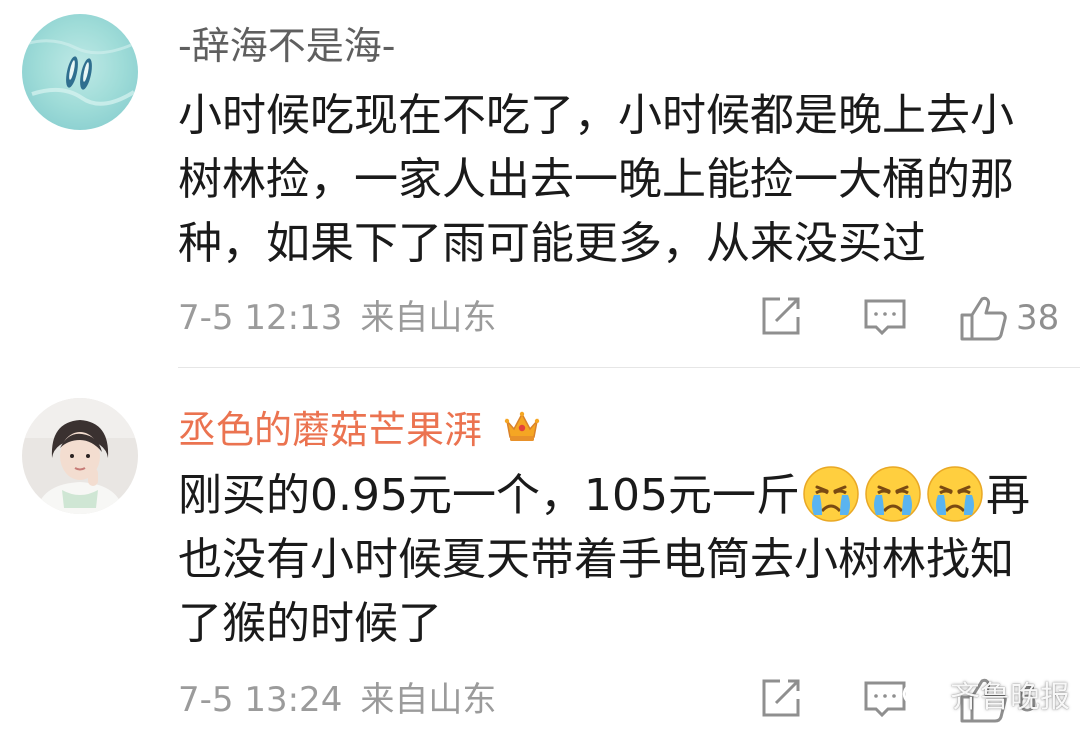 Image resolution: width=1080 pixels, height=741 pixels. Describe the element at coordinates (1008, 318) in the screenshot. I see `like-button: 38` at that location.